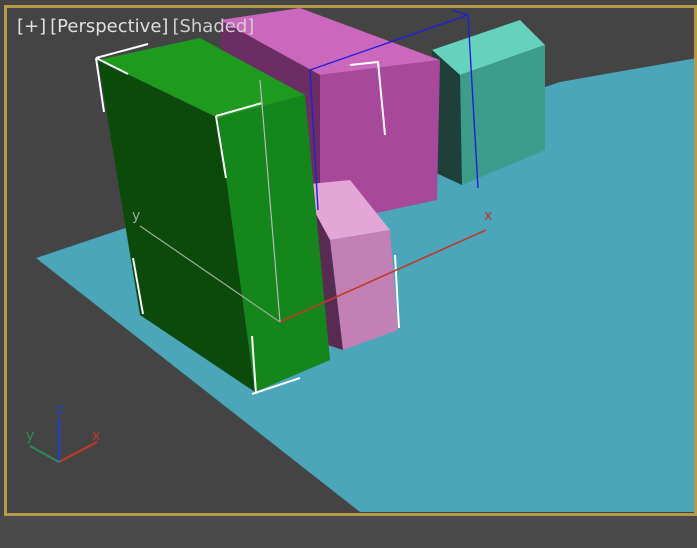  I want to click on gizmo-x-label: x, so click(488, 216).